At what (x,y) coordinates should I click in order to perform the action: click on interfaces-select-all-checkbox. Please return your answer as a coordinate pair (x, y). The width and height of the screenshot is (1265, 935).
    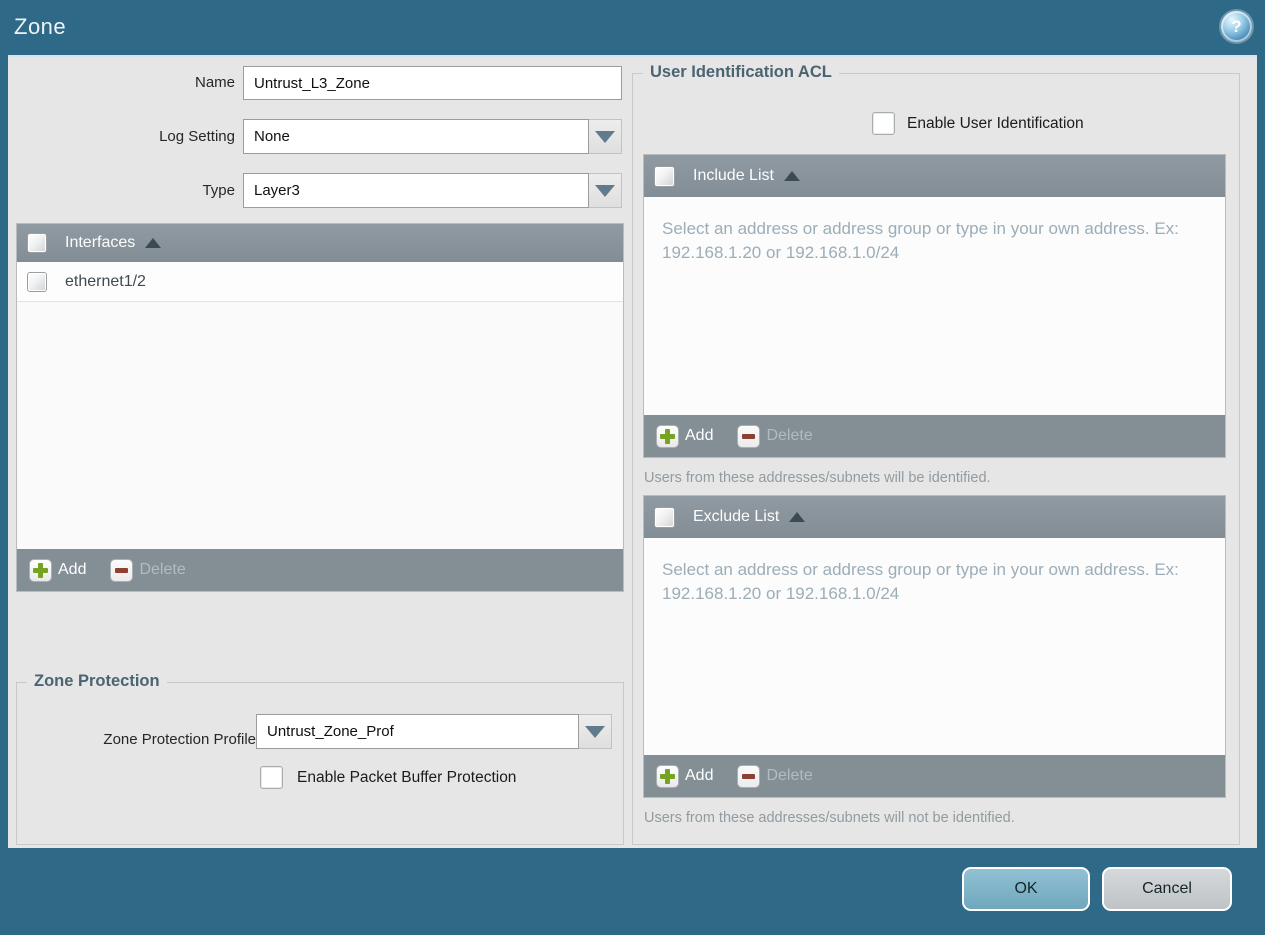
    Looking at the image, I should click on (37, 243).